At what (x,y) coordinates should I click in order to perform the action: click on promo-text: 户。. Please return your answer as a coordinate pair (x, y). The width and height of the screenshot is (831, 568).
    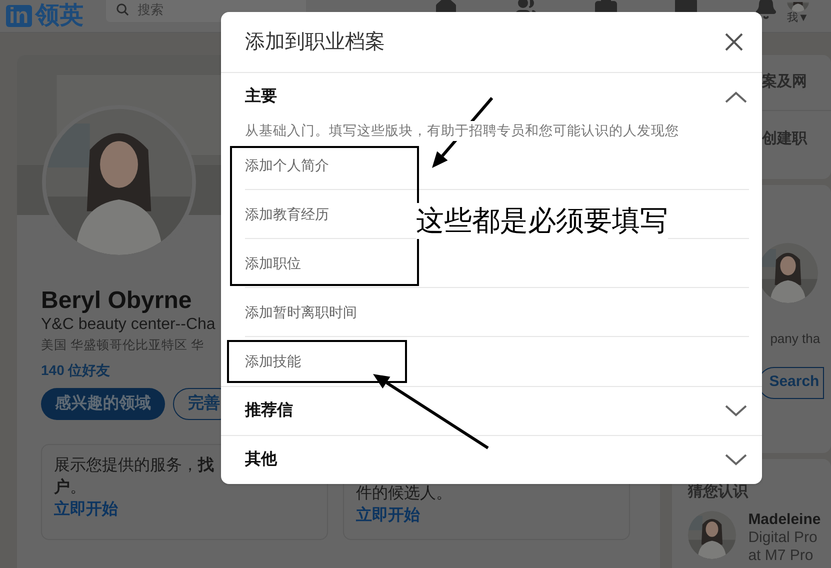
    Looking at the image, I should click on (70, 487).